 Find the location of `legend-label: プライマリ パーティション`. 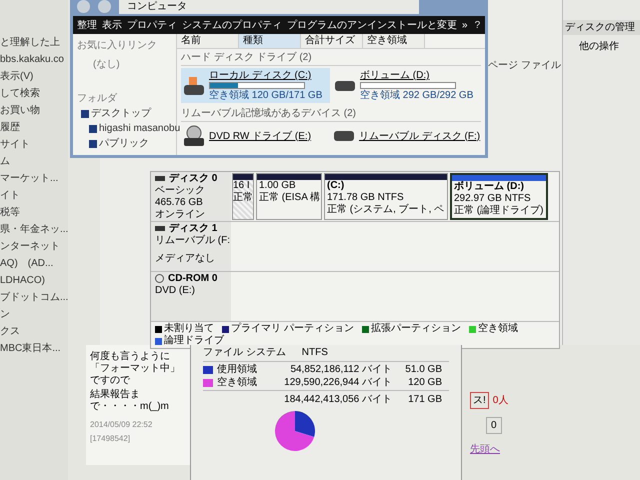

legend-label: プライマリ パーティション is located at coordinates (292, 329).